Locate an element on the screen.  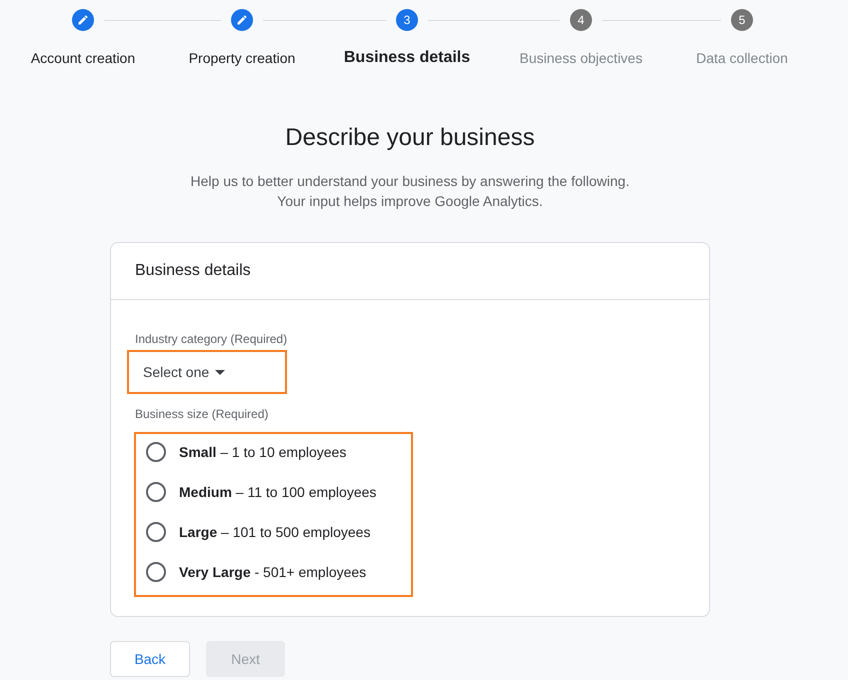
caret-icon is located at coordinates (220, 372).